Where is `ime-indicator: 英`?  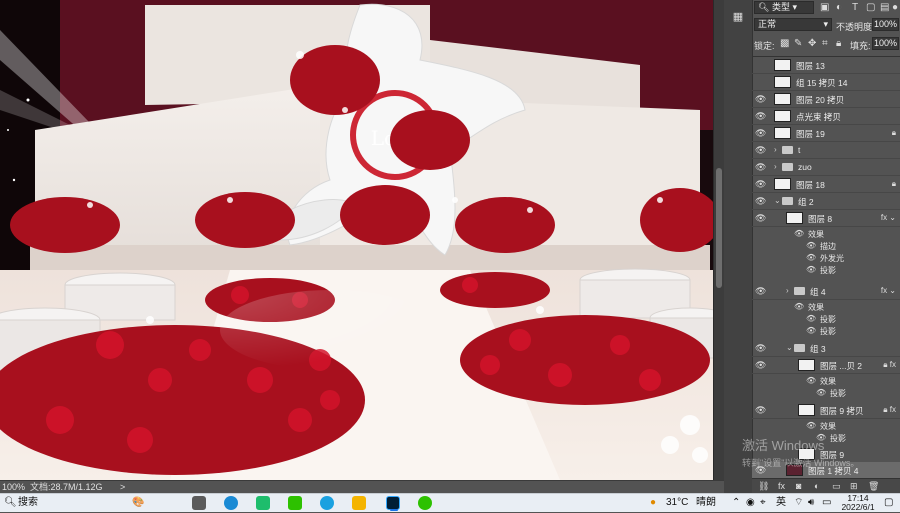
ime-indicator: 英 is located at coordinates (781, 503).